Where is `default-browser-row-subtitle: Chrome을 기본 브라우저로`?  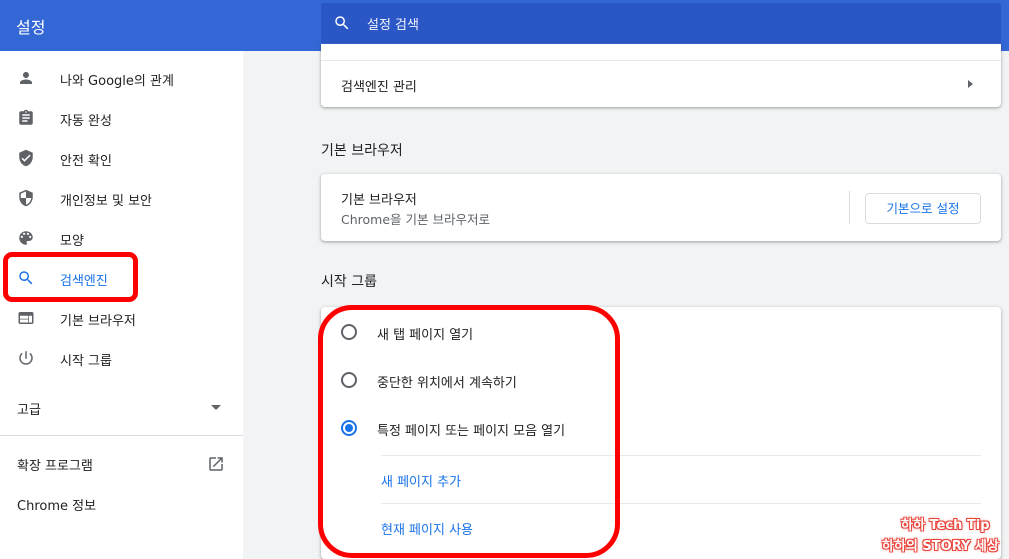
default-browser-row-subtitle: Chrome을 기본 브라우저로 is located at coordinates (415, 219).